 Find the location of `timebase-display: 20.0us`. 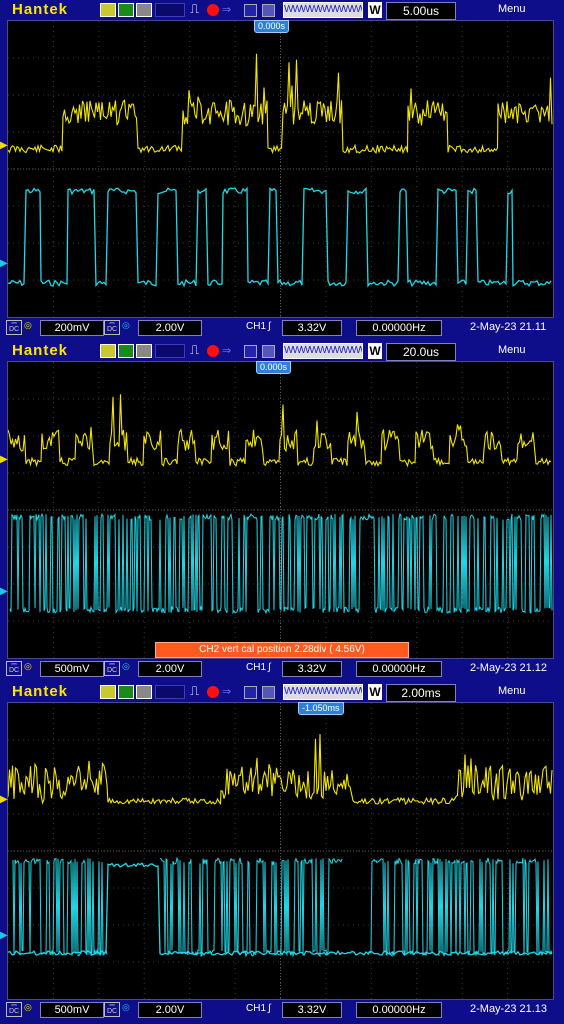

timebase-display: 20.0us is located at coordinates (421, 352).